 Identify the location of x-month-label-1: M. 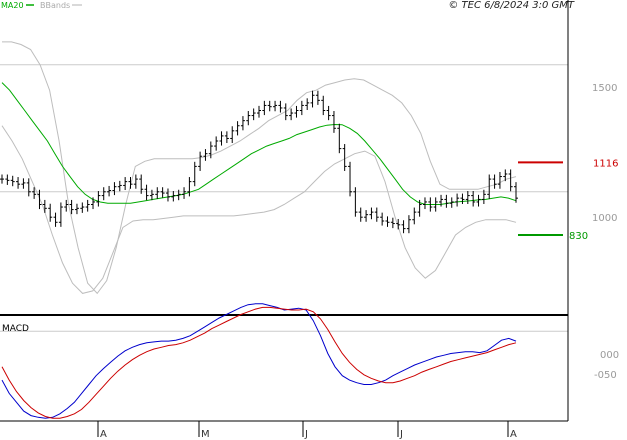
(205, 434).